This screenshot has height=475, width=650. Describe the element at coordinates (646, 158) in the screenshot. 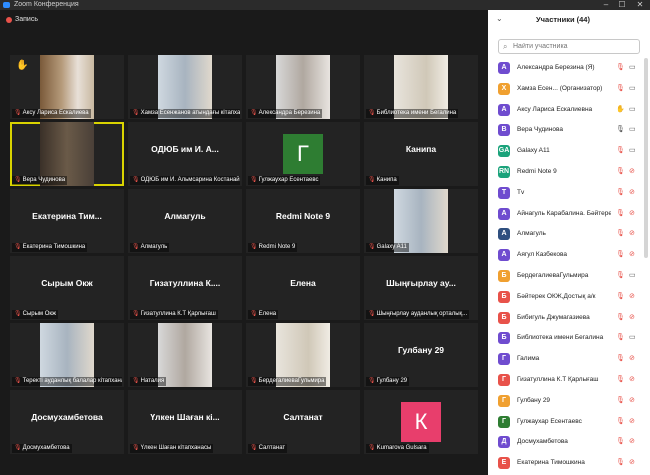

I see `scrollbar` at that location.